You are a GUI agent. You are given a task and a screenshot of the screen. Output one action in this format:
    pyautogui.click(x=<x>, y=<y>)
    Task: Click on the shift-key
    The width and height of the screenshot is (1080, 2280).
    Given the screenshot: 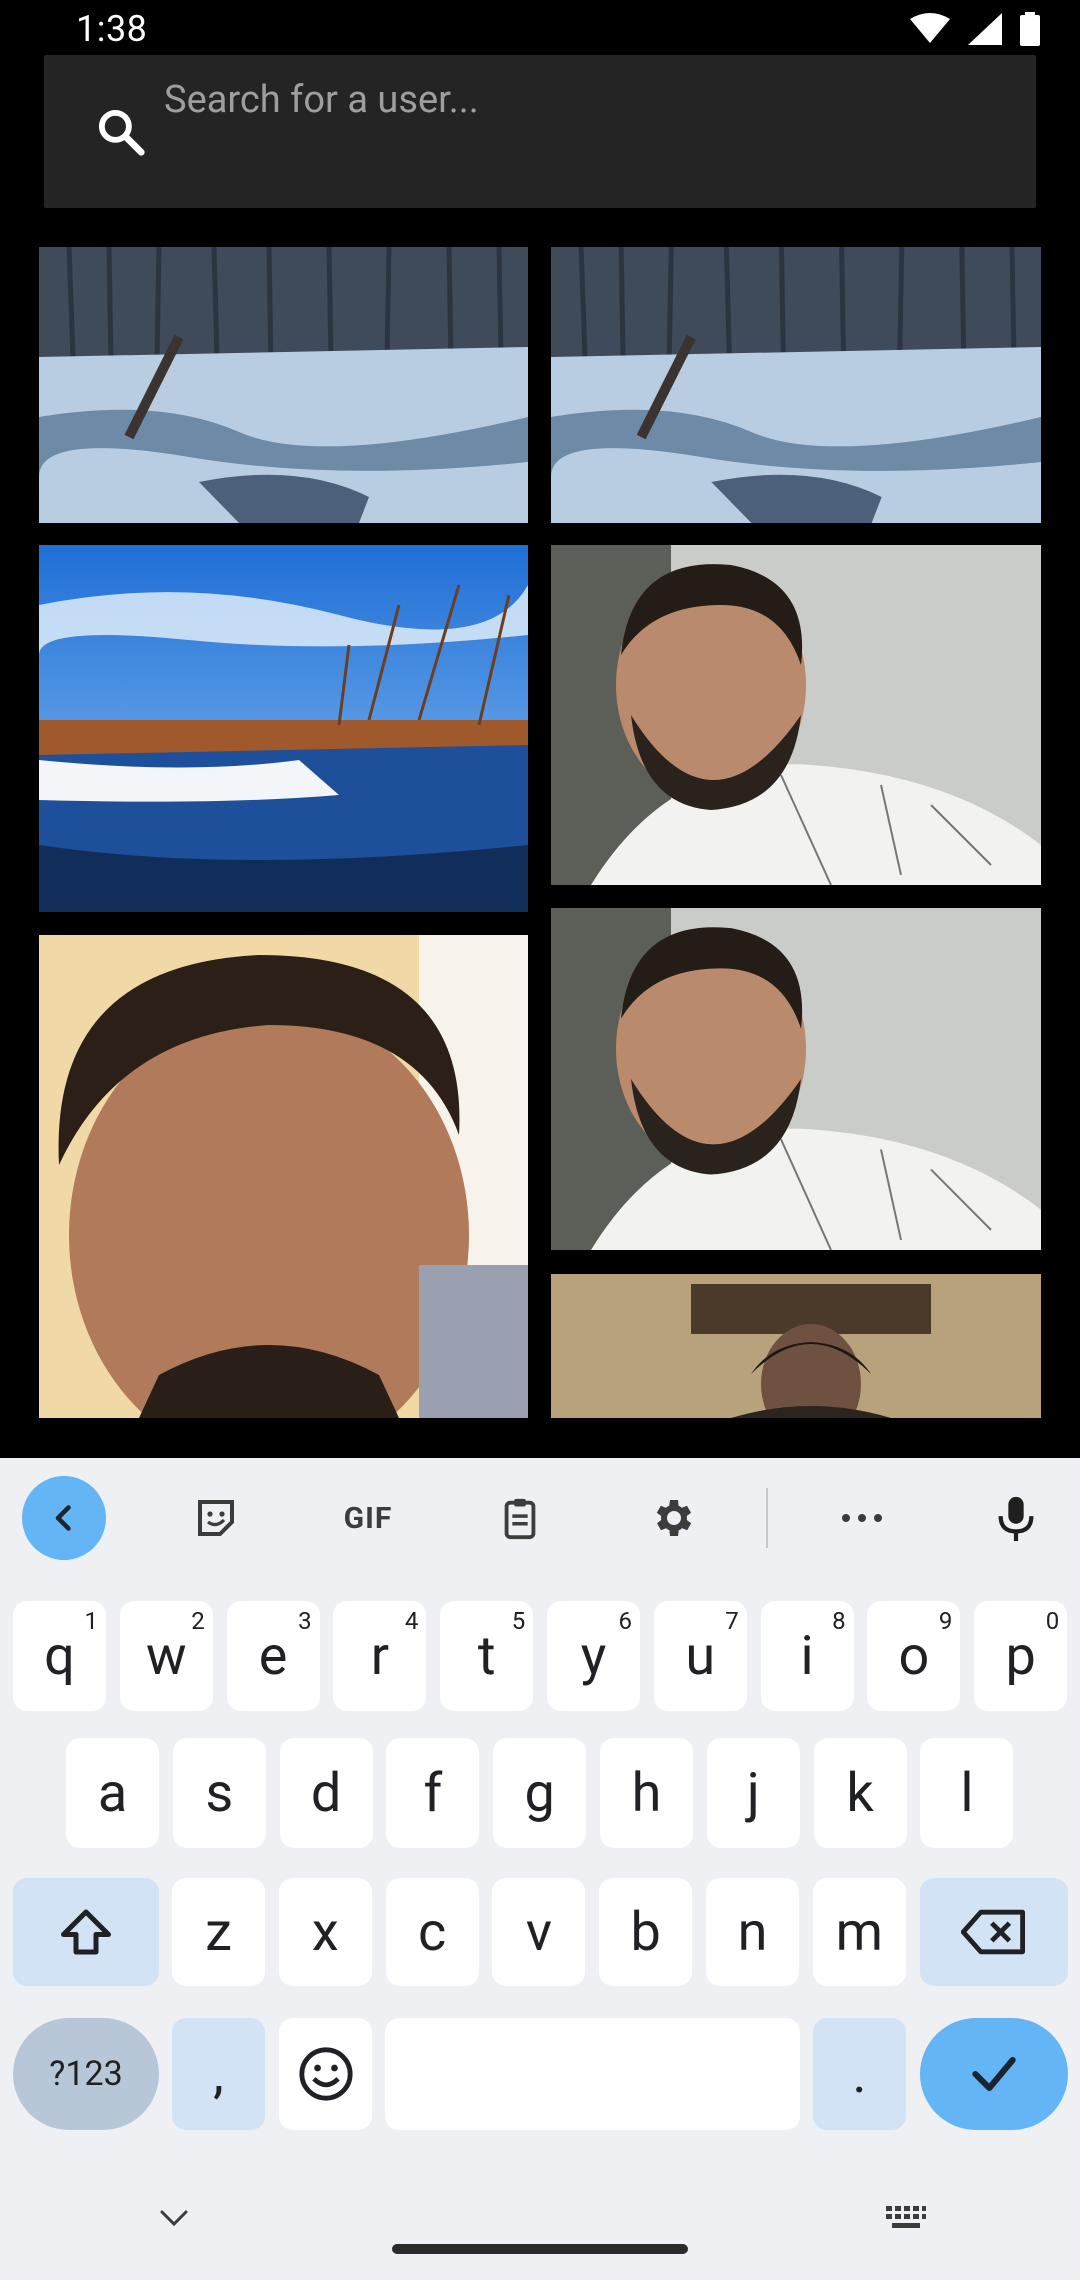 What is the action you would take?
    pyautogui.click(x=86, y=1932)
    